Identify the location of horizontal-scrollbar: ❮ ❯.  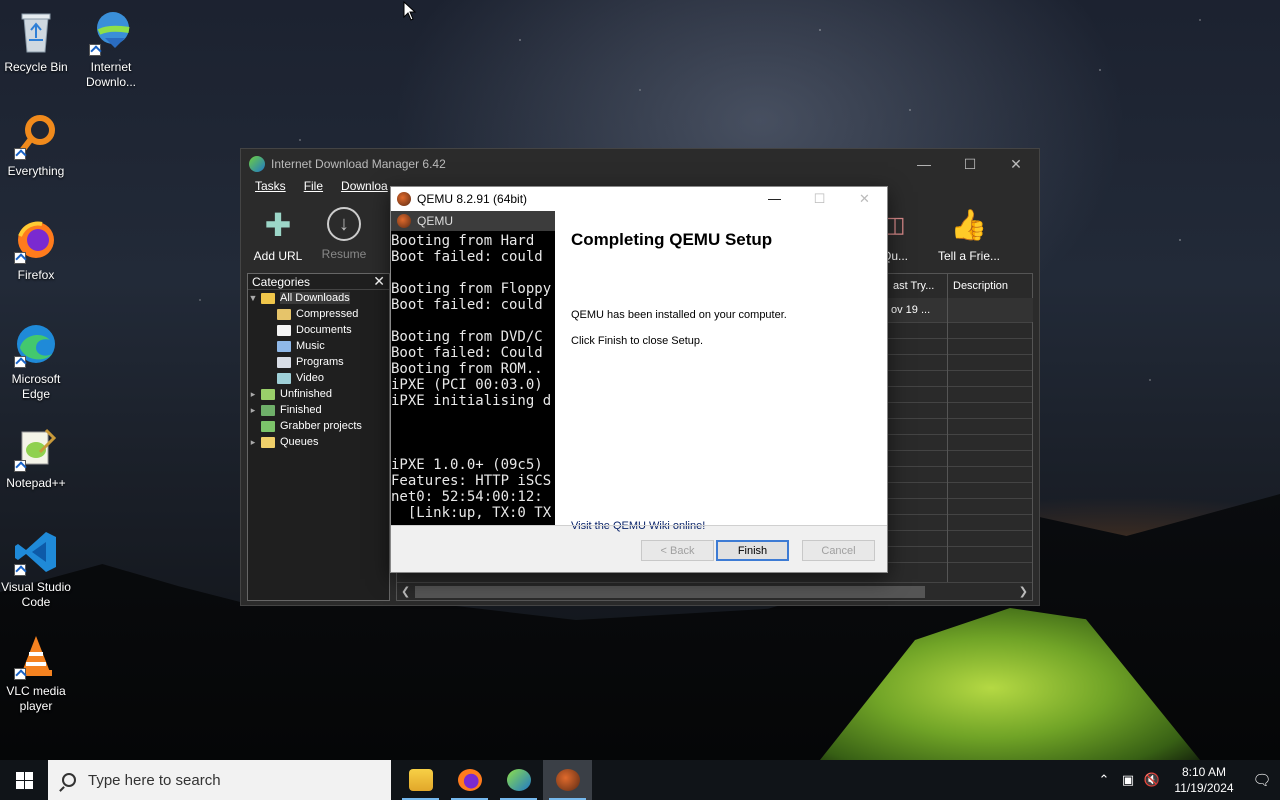
(714, 591).